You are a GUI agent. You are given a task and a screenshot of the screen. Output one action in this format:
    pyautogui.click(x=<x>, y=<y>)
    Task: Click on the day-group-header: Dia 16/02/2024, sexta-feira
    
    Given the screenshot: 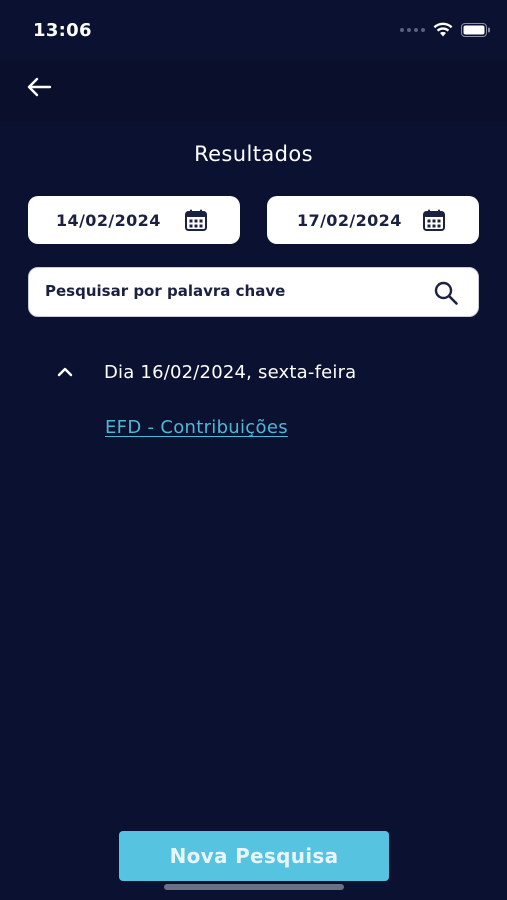 What is the action you would take?
    pyautogui.click(x=252, y=372)
    